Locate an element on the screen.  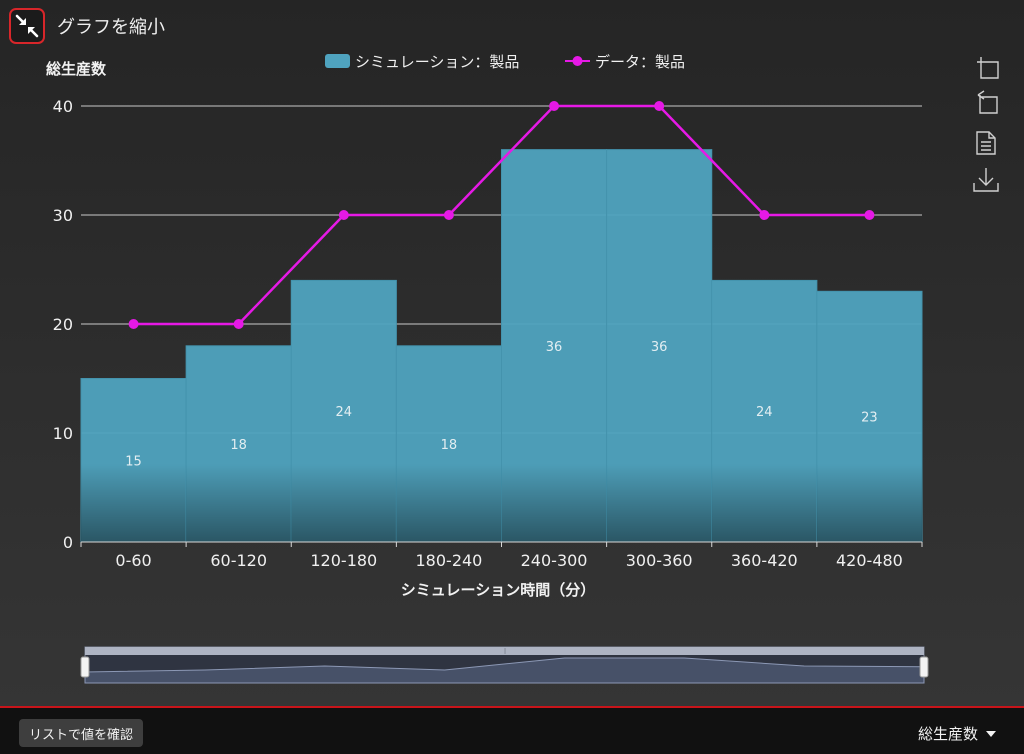
legend-bar-swatch is located at coordinates (337, 61).